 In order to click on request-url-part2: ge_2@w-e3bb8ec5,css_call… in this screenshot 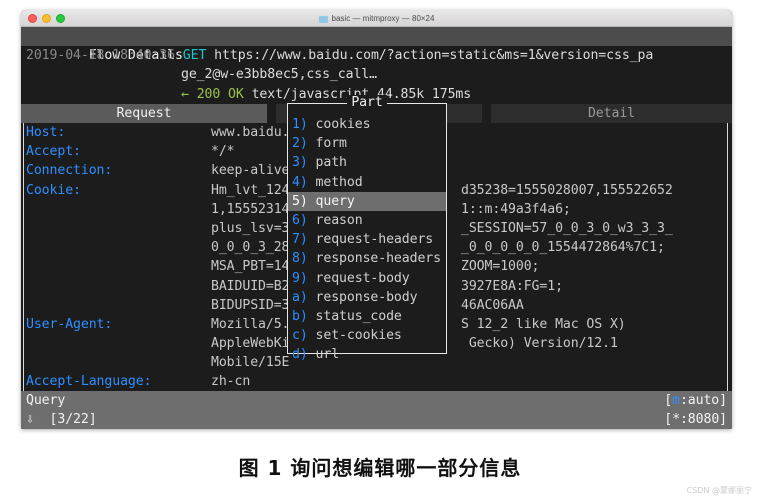, I will do `click(279, 75)`.